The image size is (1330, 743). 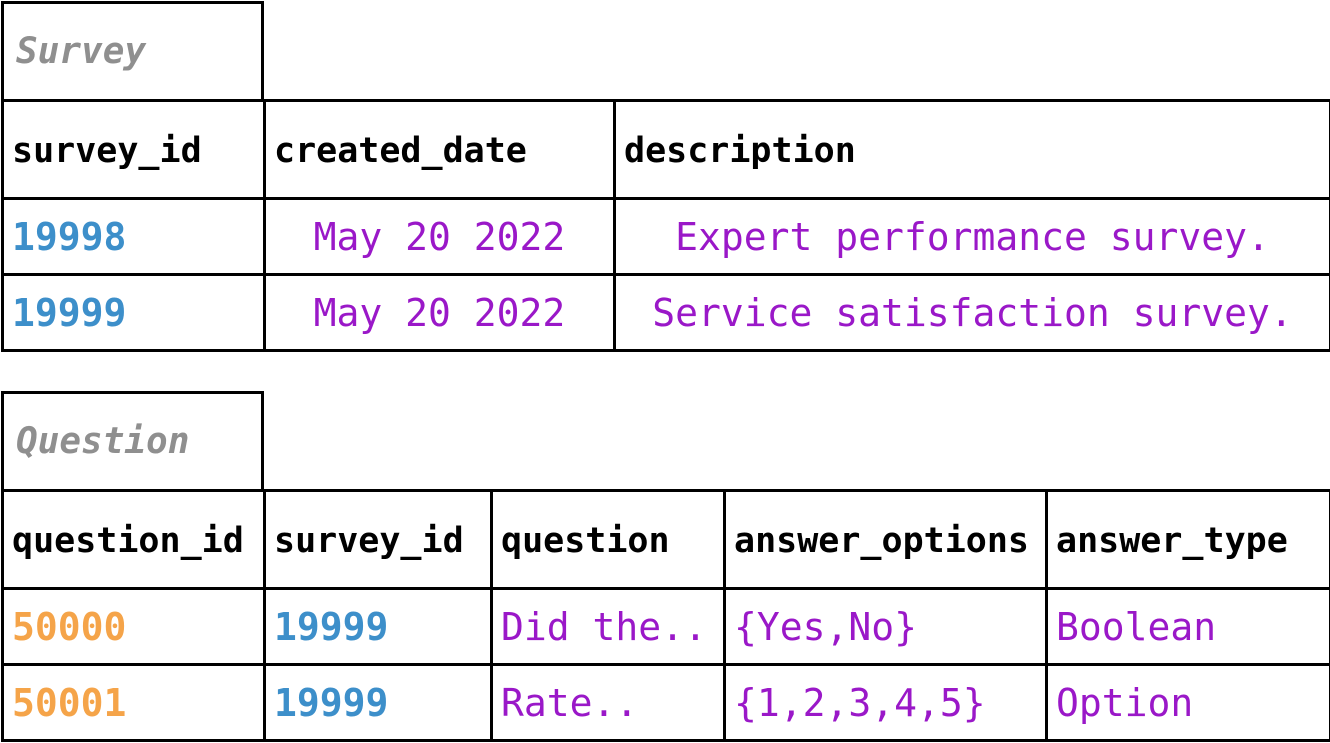 What do you see at coordinates (132, 441) in the screenshot?
I see `question-table-title: Question` at bounding box center [132, 441].